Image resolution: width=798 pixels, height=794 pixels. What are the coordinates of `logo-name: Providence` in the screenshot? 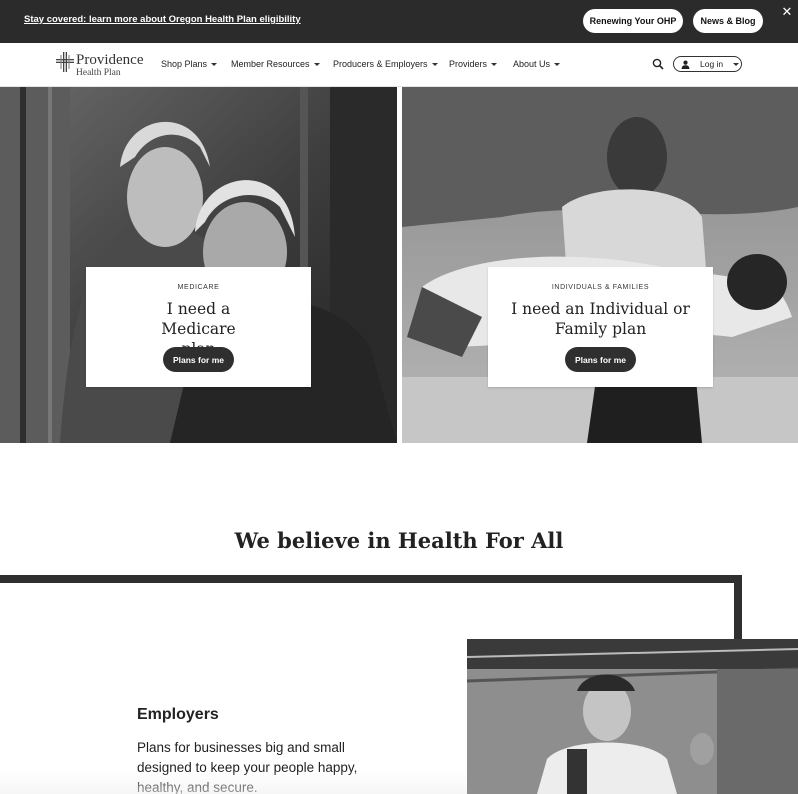 It's located at (110, 60).